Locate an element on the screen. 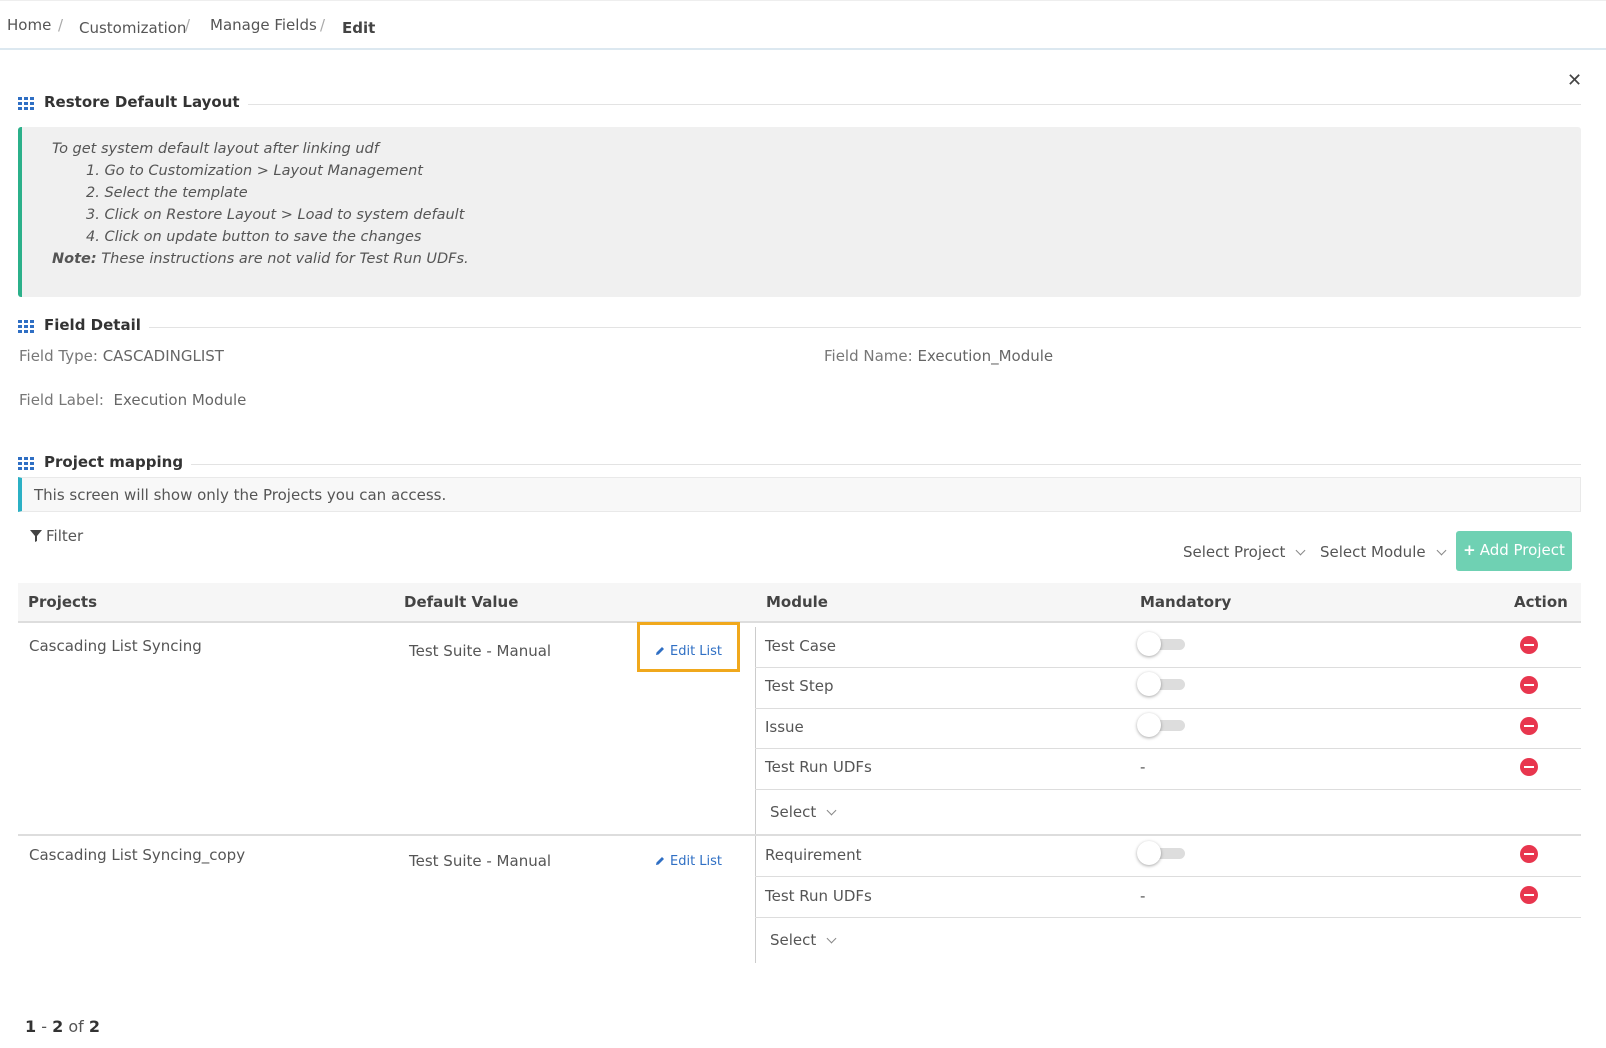 The image size is (1606, 1048). page-total: 2 is located at coordinates (94, 1026).